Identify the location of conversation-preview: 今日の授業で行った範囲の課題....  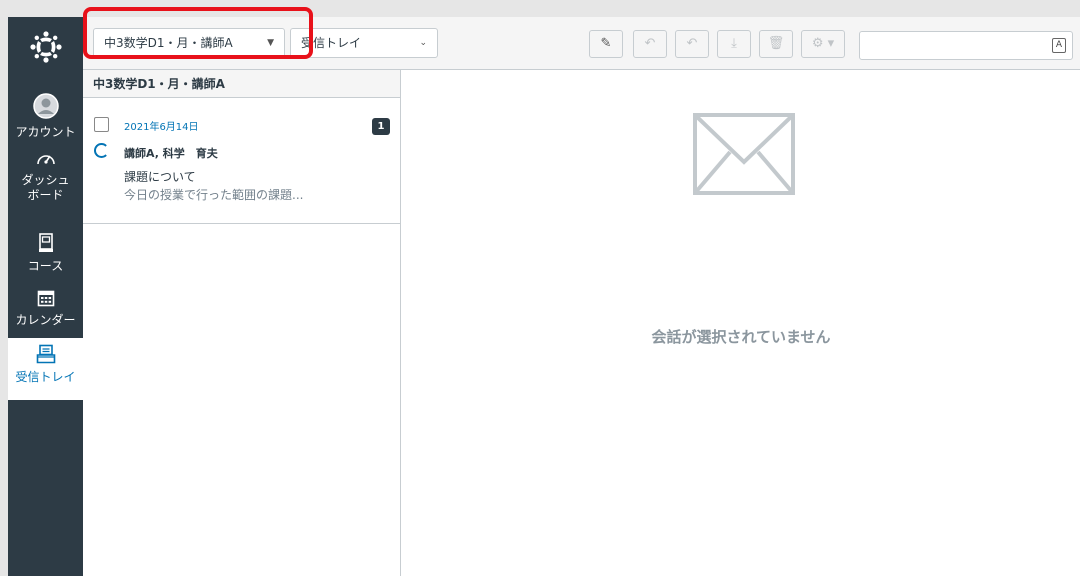
(214, 195).